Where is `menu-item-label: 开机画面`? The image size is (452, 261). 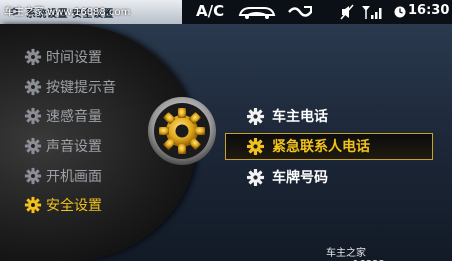
menu-item-label: 开机画面 is located at coordinates (74, 177).